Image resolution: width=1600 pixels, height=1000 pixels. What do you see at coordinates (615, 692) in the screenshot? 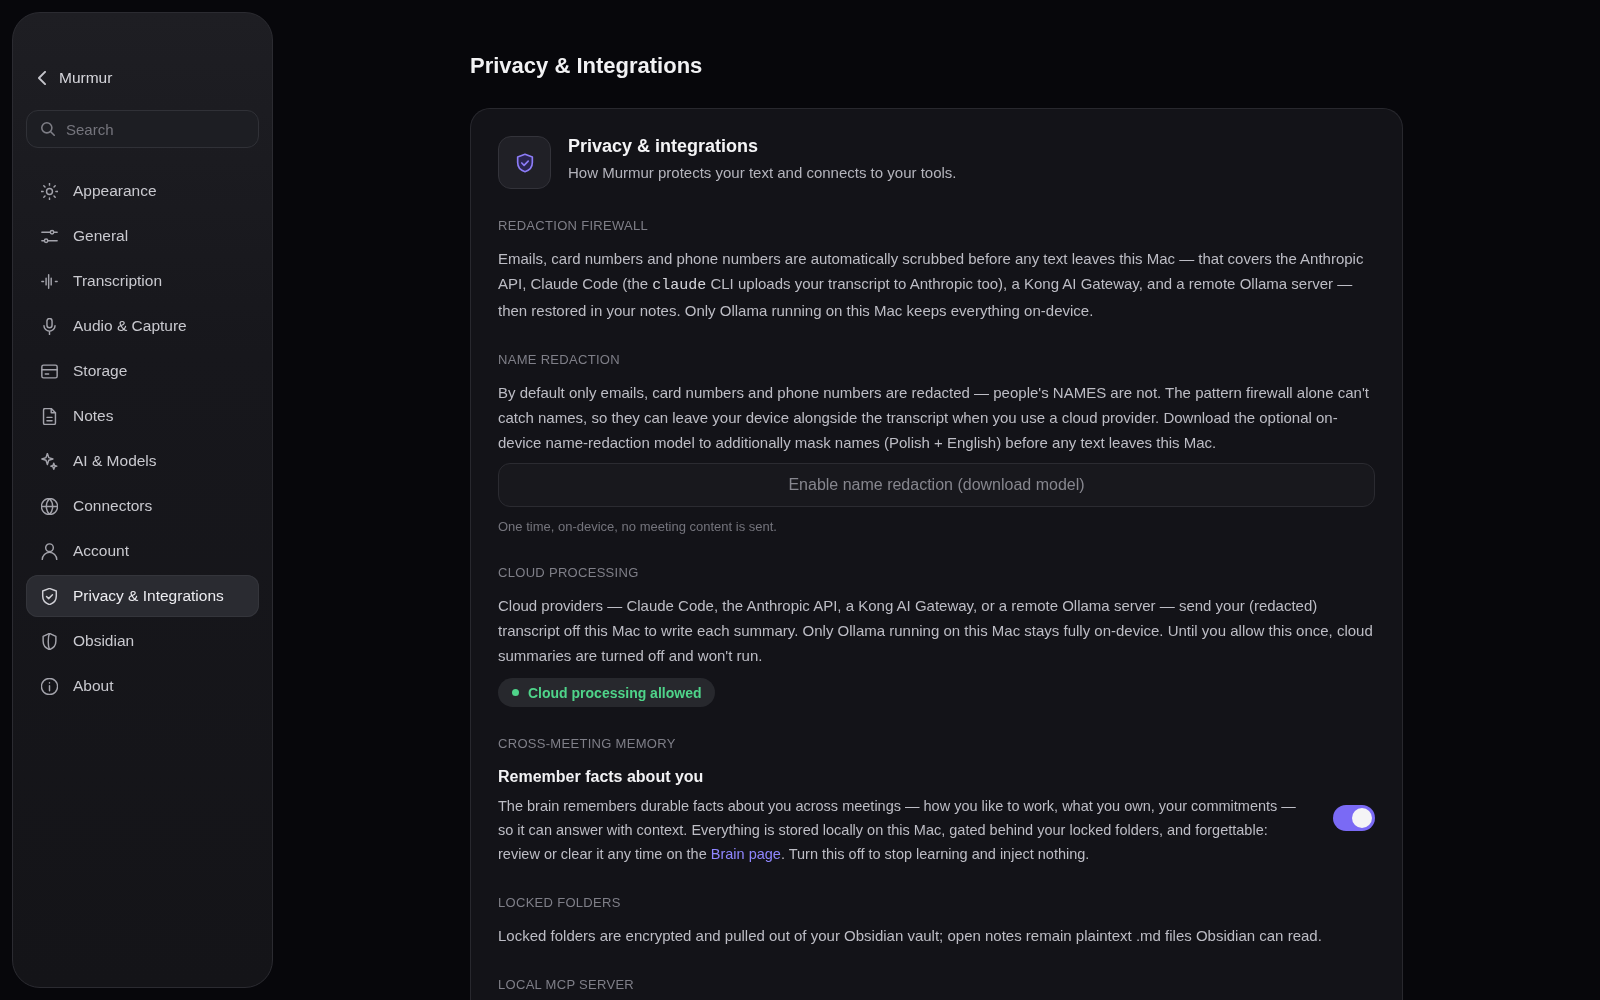
I see `status-label: Cloud processing allowed` at bounding box center [615, 692].